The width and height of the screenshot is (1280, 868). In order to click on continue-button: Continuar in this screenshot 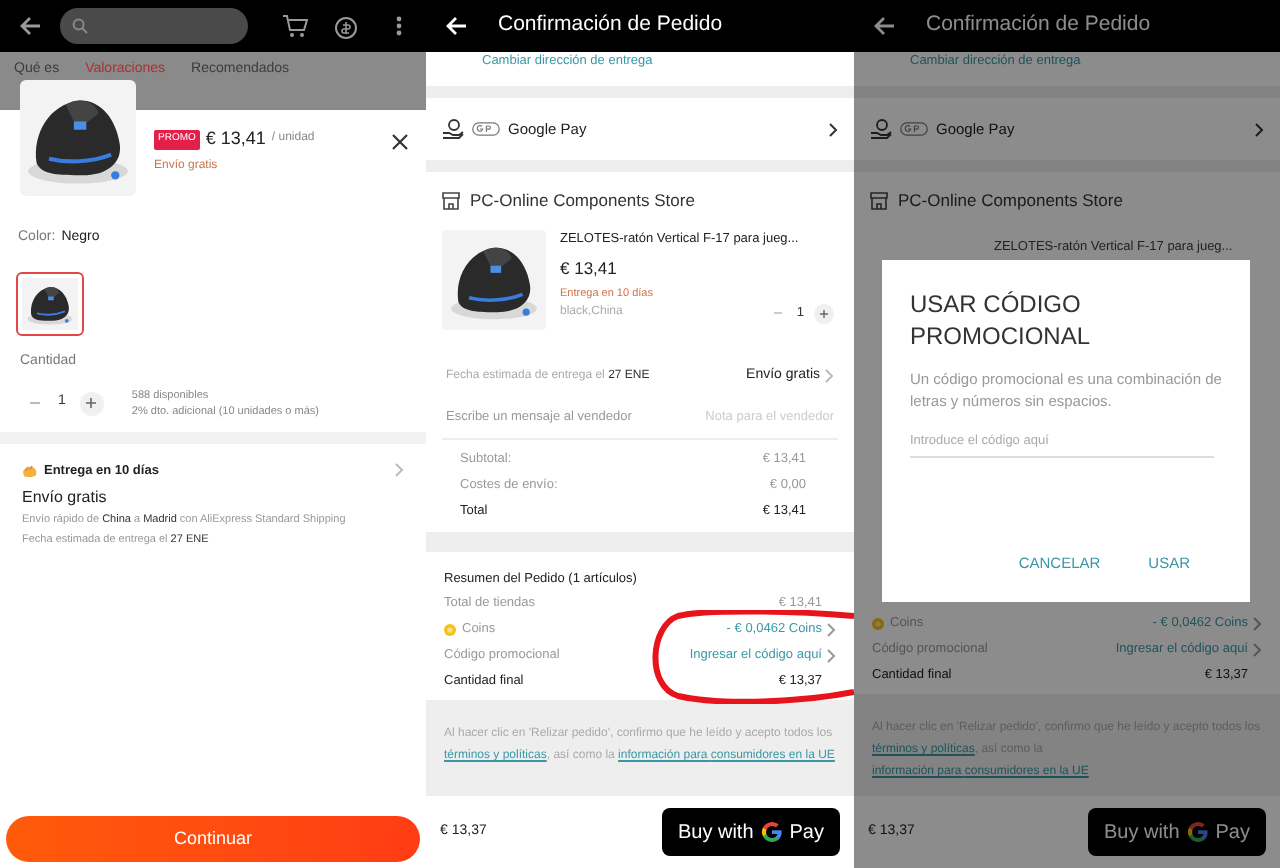, I will do `click(213, 839)`.